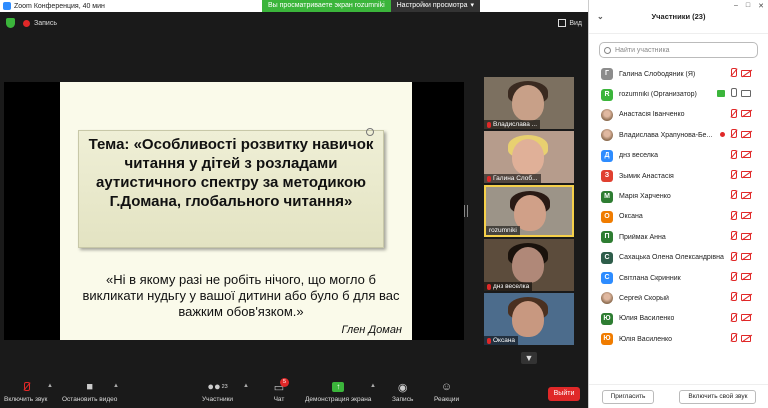 This screenshot has height=408, width=768. What do you see at coordinates (657, 74) in the screenshot?
I see `participant-name: Галина Слободяник (Я)` at bounding box center [657, 74].